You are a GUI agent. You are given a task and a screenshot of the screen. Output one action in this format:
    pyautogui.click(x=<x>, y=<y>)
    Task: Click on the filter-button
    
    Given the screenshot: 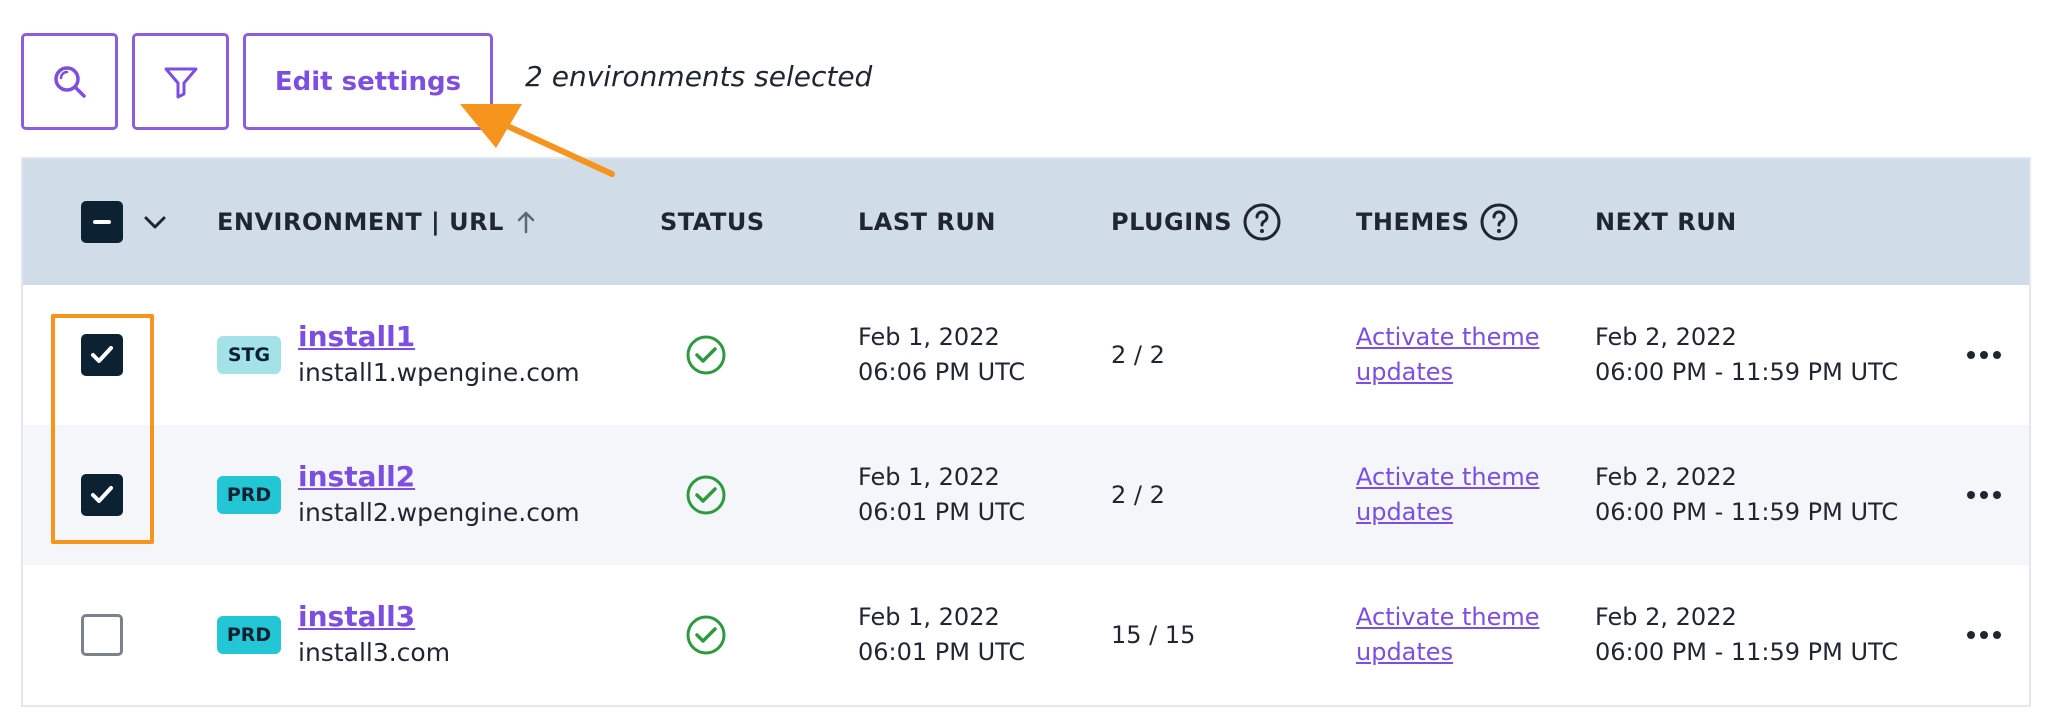 What is the action you would take?
    pyautogui.click(x=180, y=81)
    